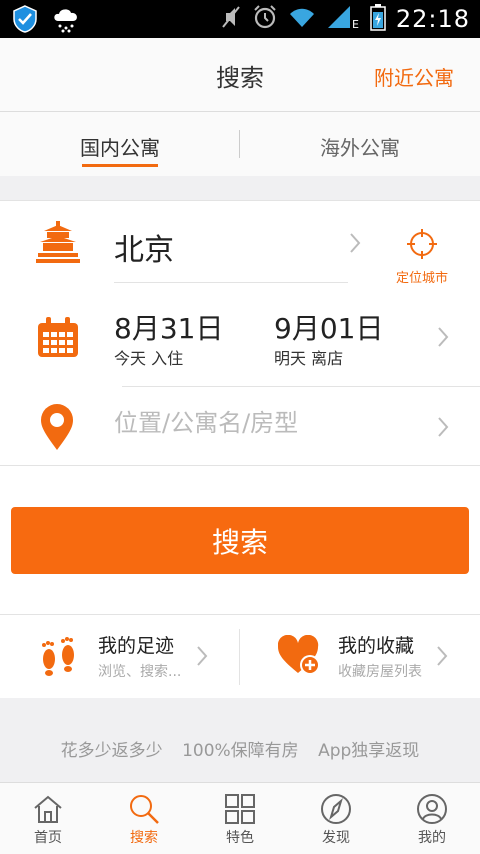 The height and width of the screenshot is (854, 480). What do you see at coordinates (240, 838) in the screenshot?
I see `tab-featured-label: 特色` at bounding box center [240, 838].